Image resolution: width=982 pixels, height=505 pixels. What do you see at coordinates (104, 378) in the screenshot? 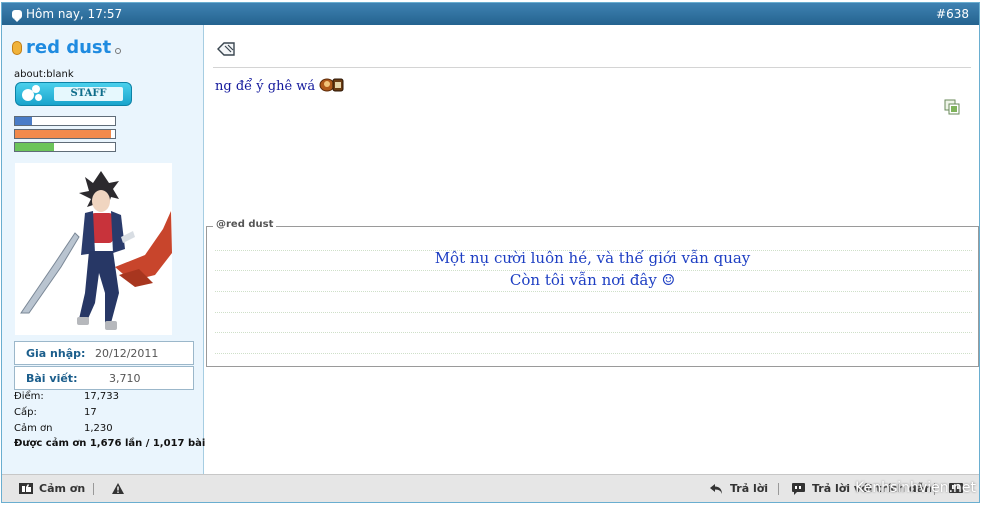
I see `post-count-box: Bài viết: 3,710` at bounding box center [104, 378].